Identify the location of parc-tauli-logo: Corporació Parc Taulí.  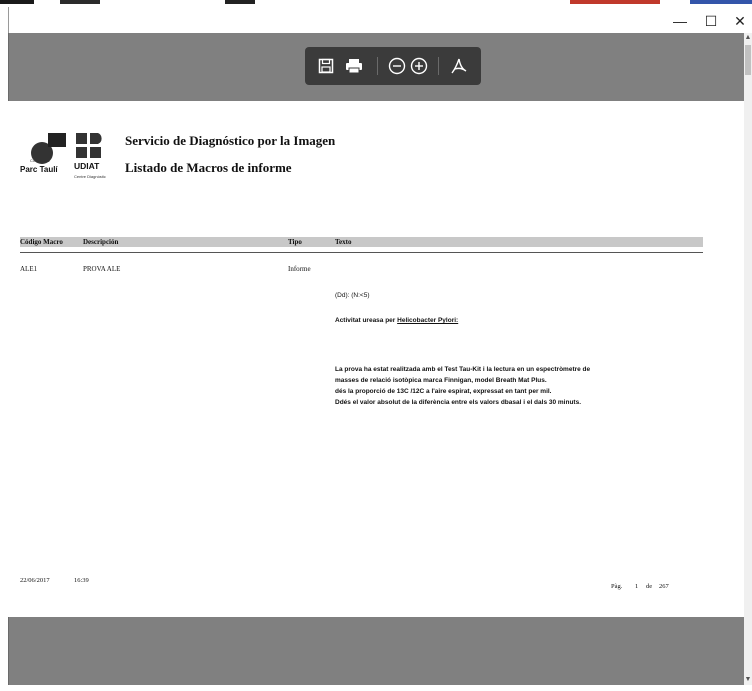
(44, 157).